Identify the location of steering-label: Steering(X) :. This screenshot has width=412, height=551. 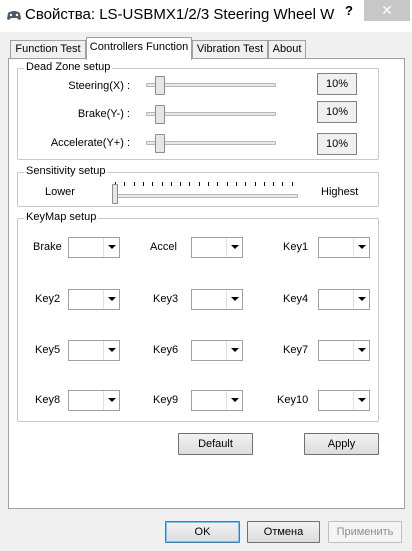
(99, 86).